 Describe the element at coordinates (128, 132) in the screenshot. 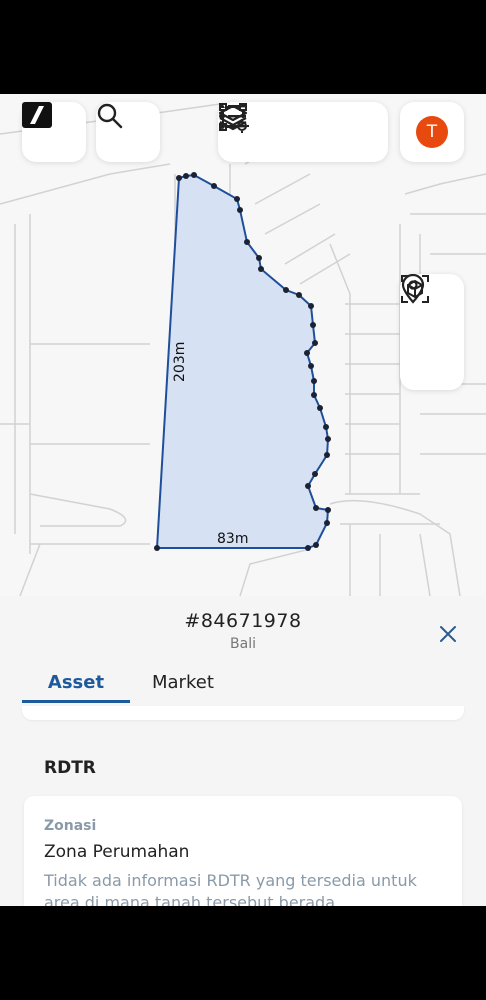

I see `search-button` at that location.